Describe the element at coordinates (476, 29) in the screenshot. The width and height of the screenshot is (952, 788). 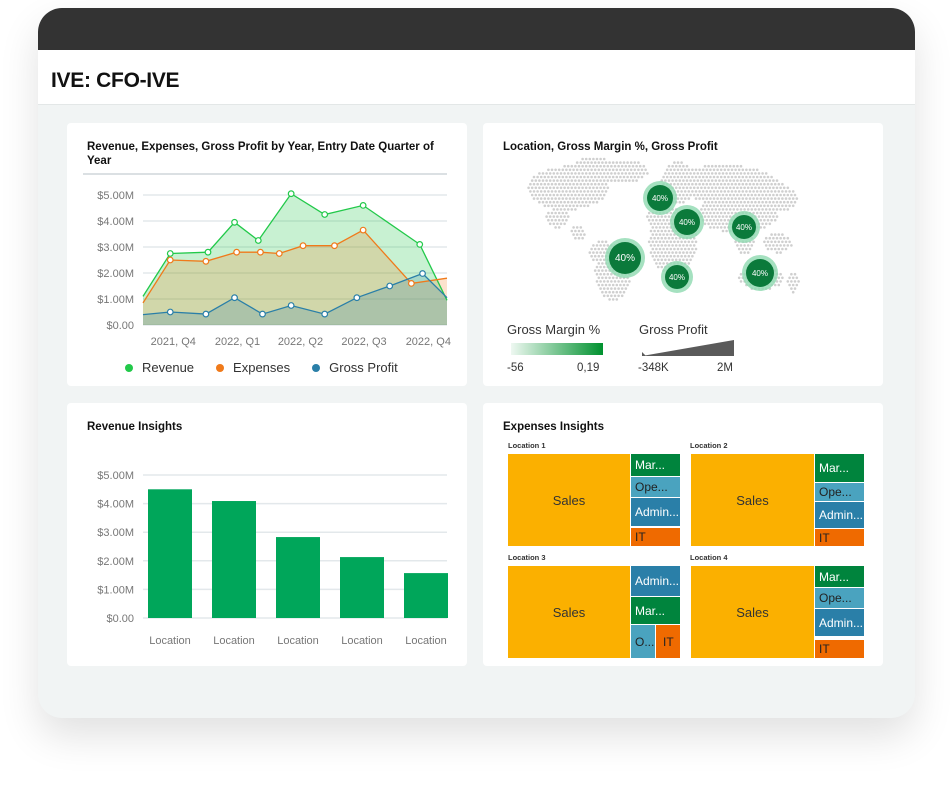
I see `window-top-bar` at that location.